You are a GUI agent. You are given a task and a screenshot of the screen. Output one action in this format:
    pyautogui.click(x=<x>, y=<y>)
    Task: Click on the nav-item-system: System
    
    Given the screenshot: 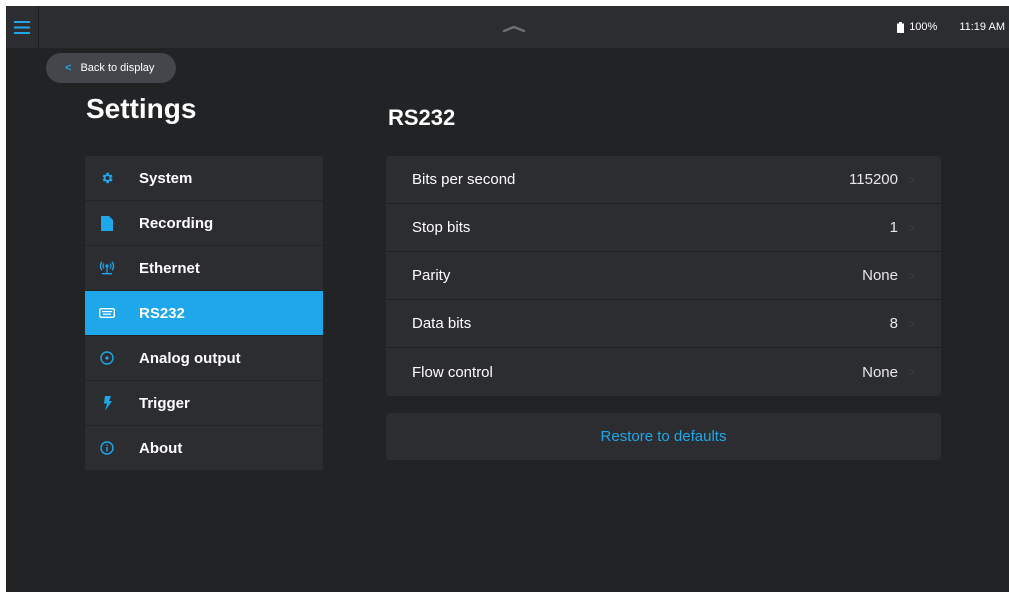 What is the action you would take?
    pyautogui.click(x=204, y=178)
    